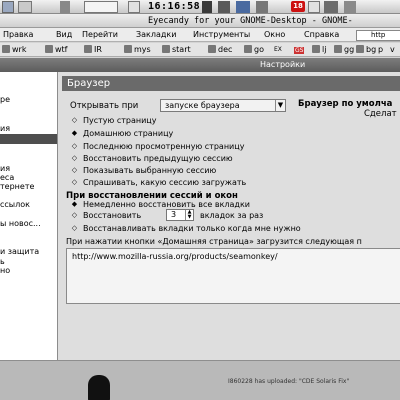  What do you see at coordinates (163, 146) in the screenshot?
I see `start-option-last: Последнюю просмотренную страницу` at bounding box center [163, 146].